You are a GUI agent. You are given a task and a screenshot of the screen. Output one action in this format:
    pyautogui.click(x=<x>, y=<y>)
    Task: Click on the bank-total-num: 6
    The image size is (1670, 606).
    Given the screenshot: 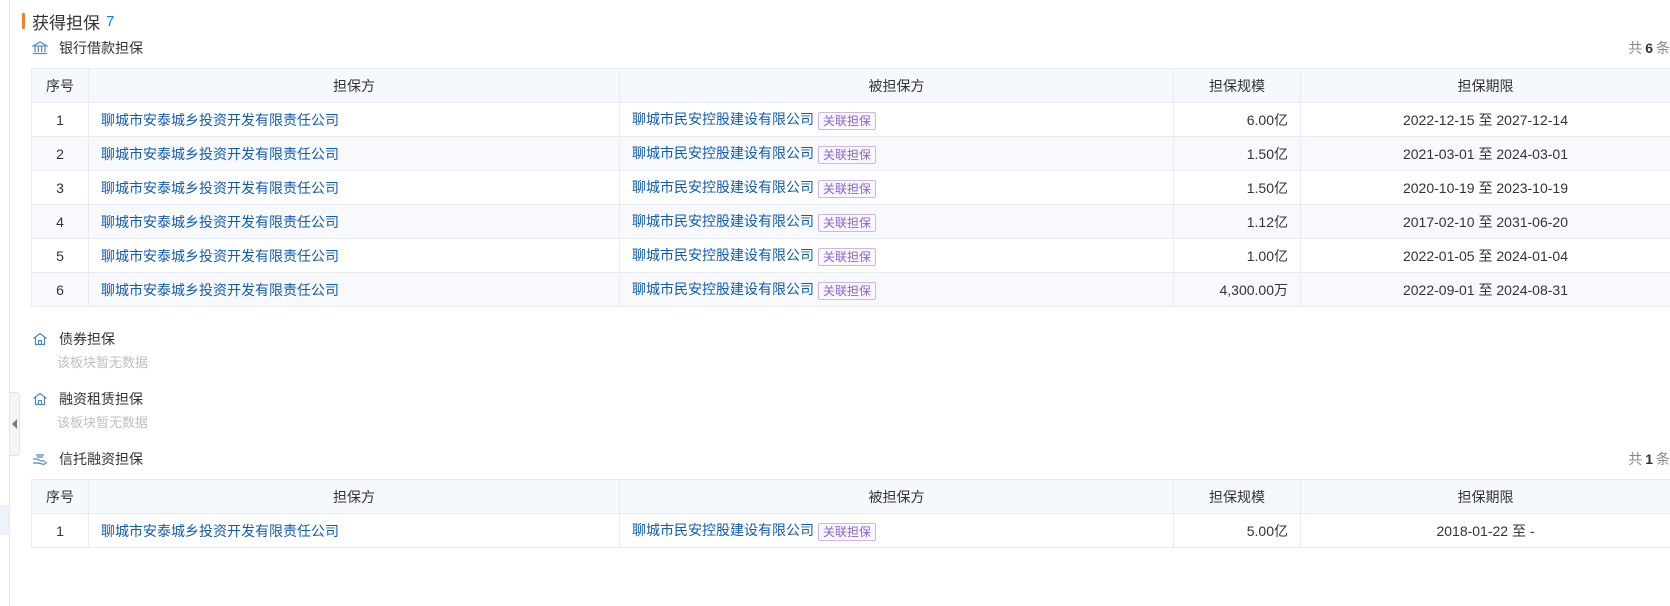 What is the action you would take?
    pyautogui.click(x=1649, y=48)
    